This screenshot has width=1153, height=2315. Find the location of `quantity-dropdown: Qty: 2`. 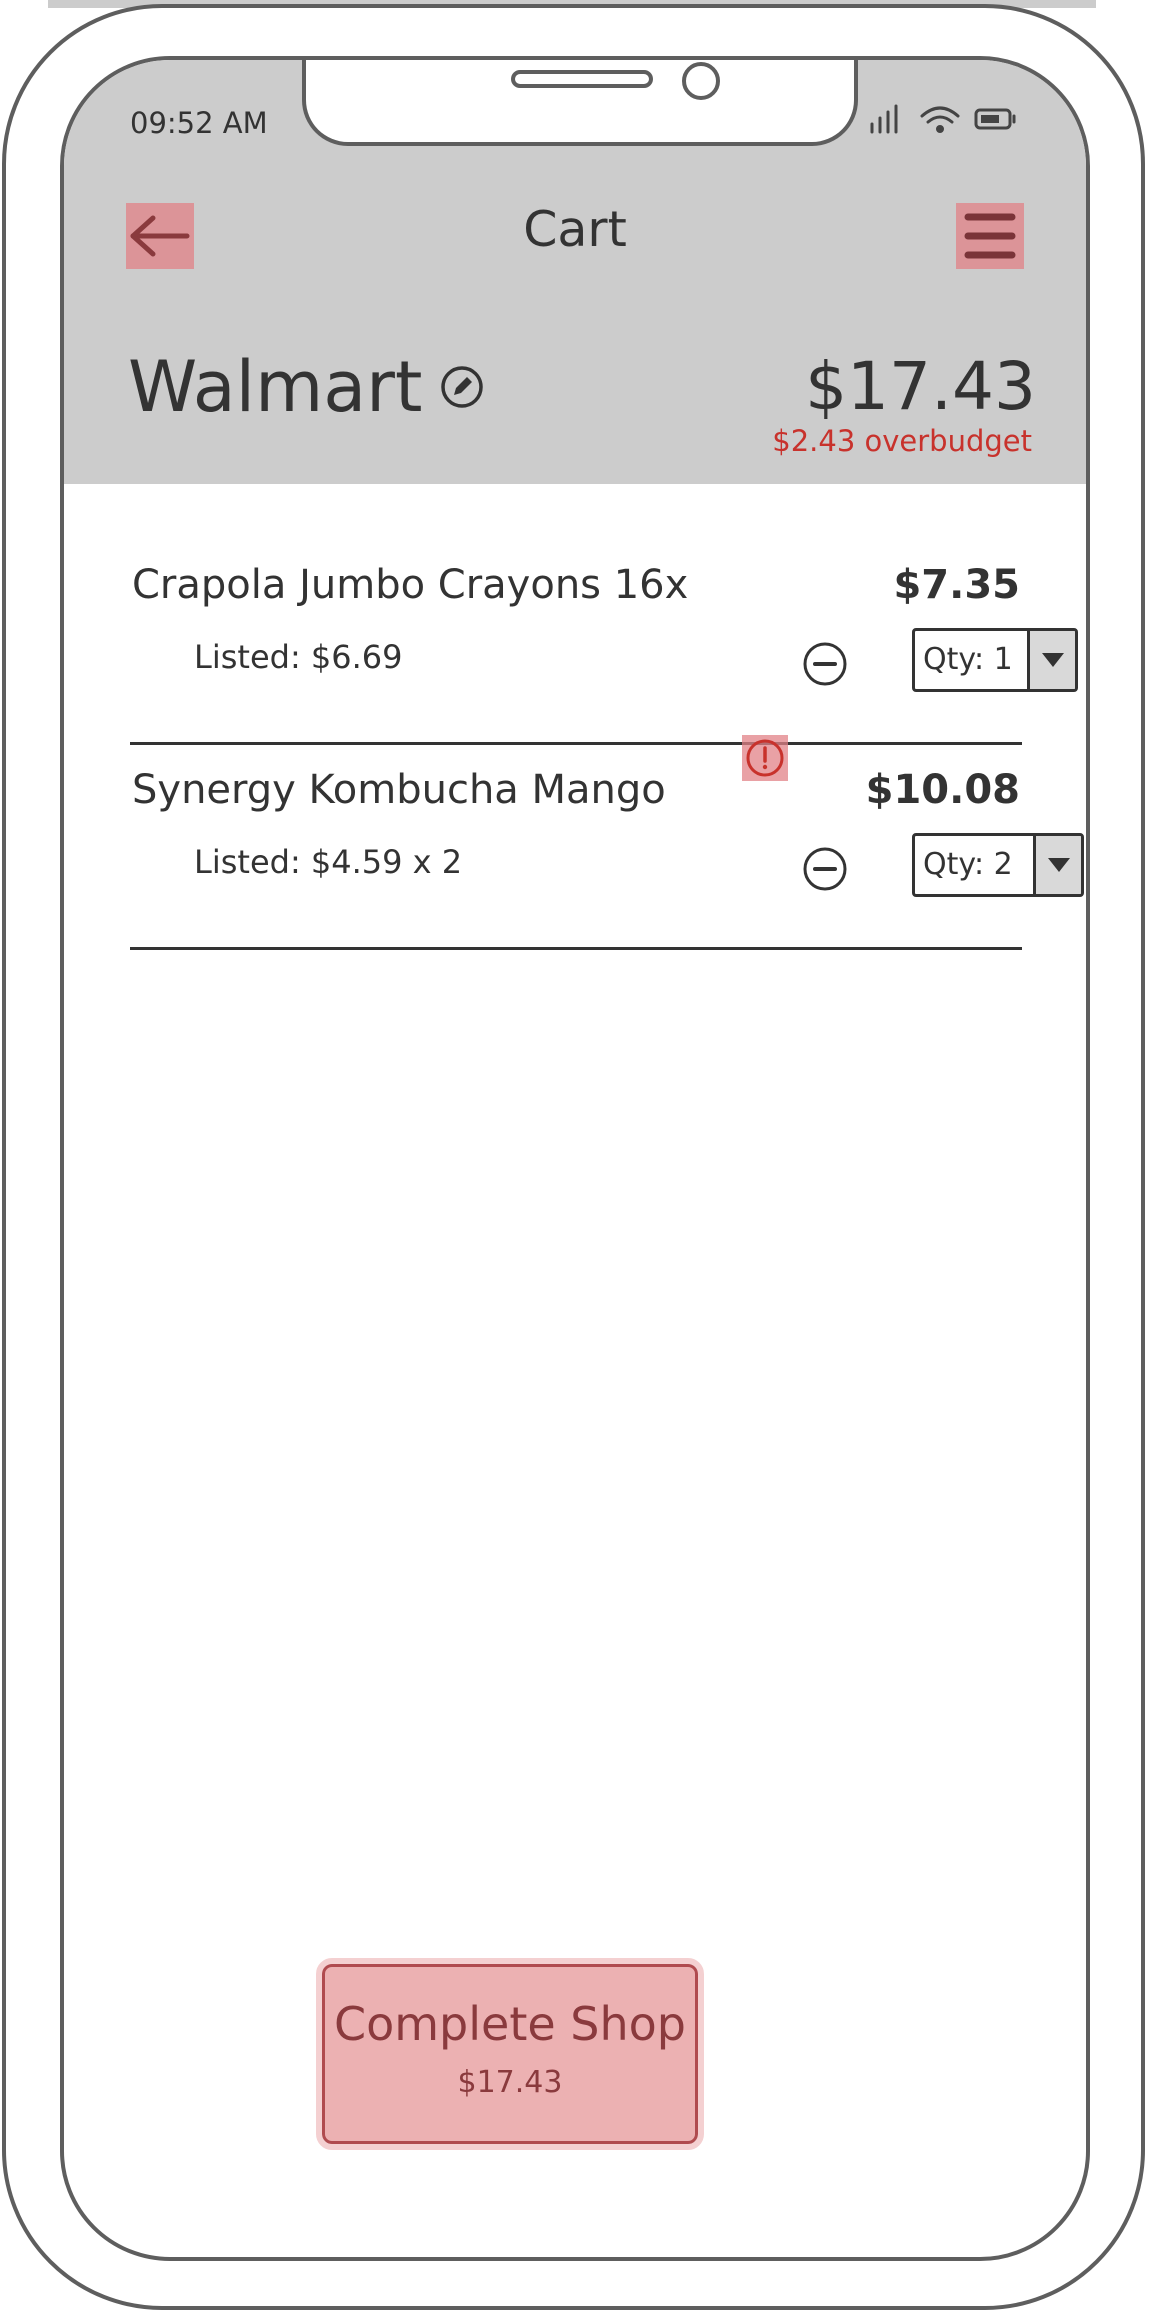

quantity-dropdown: Qty: 2 is located at coordinates (998, 865).